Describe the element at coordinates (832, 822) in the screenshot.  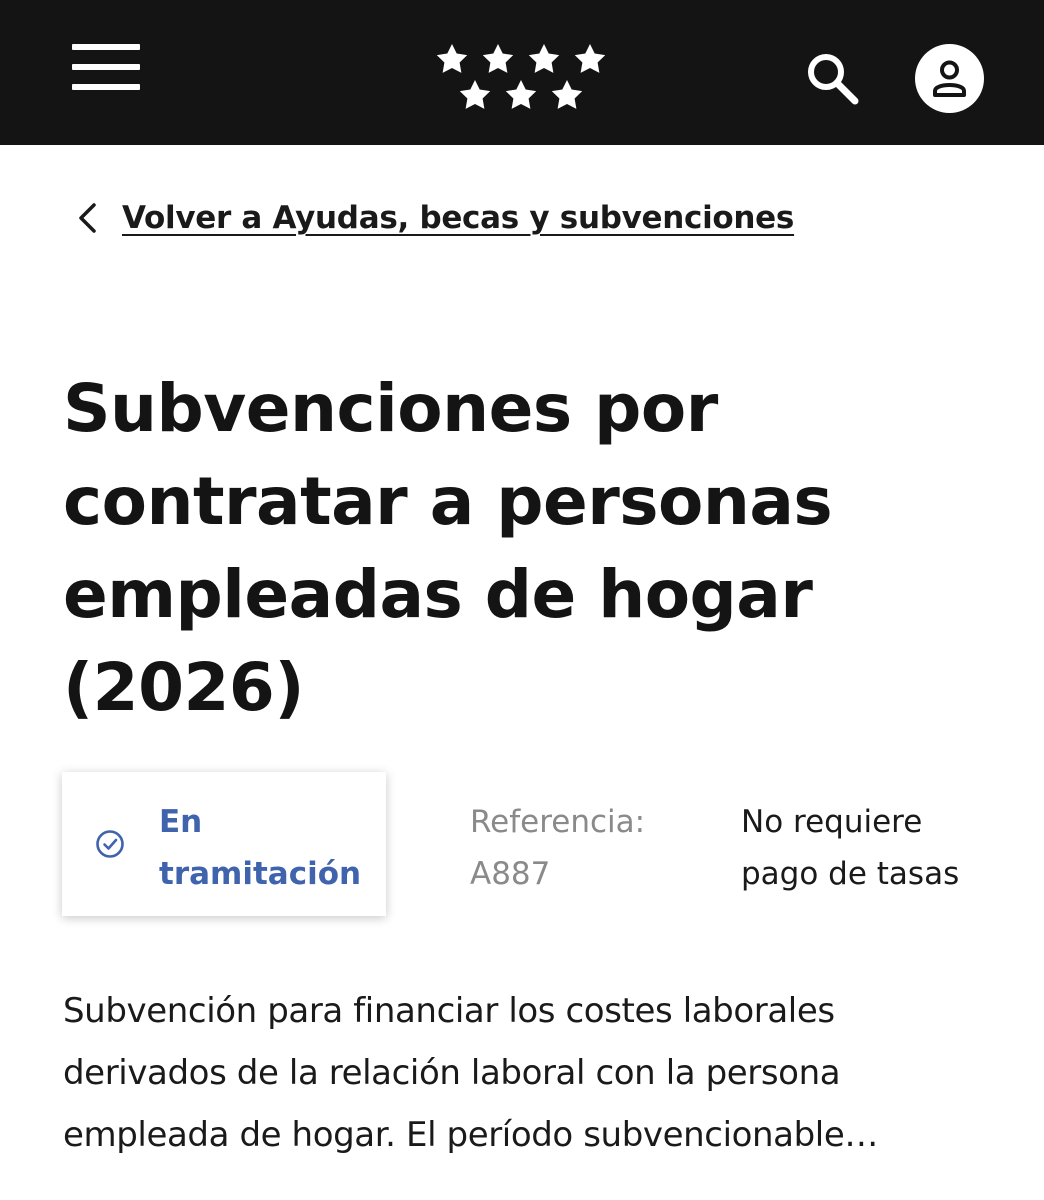
I see `fees-line: No requiere` at that location.